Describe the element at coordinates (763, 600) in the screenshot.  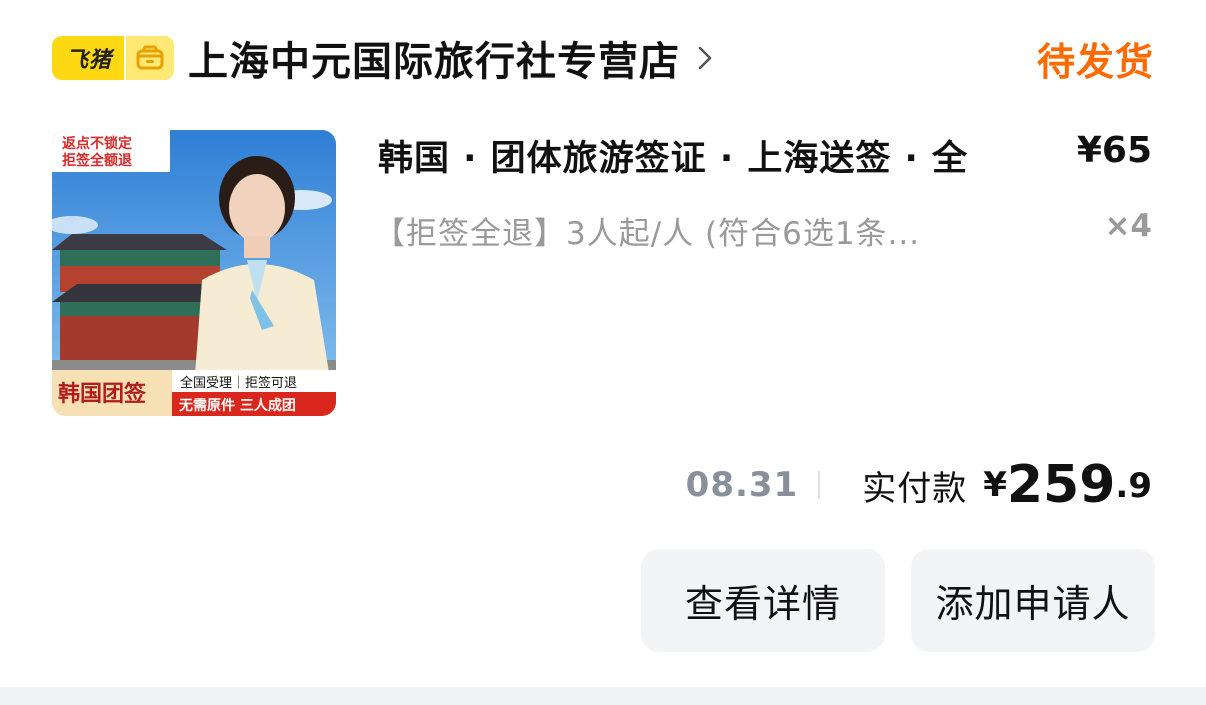
I see `view-details-button: 查看详情` at that location.